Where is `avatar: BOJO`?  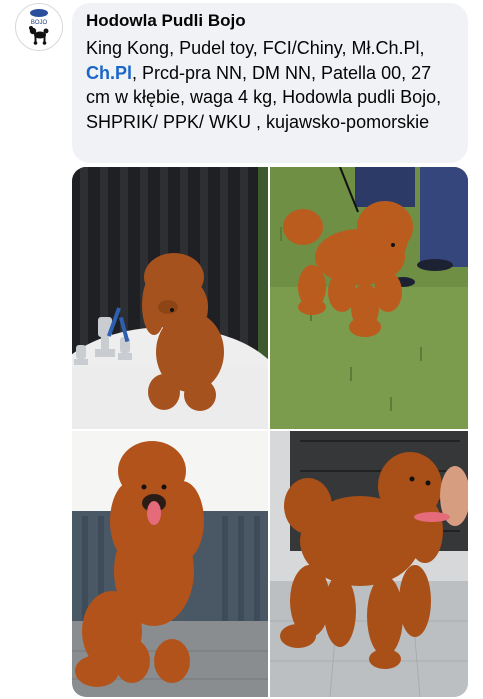 avatar: BOJO is located at coordinates (39, 27).